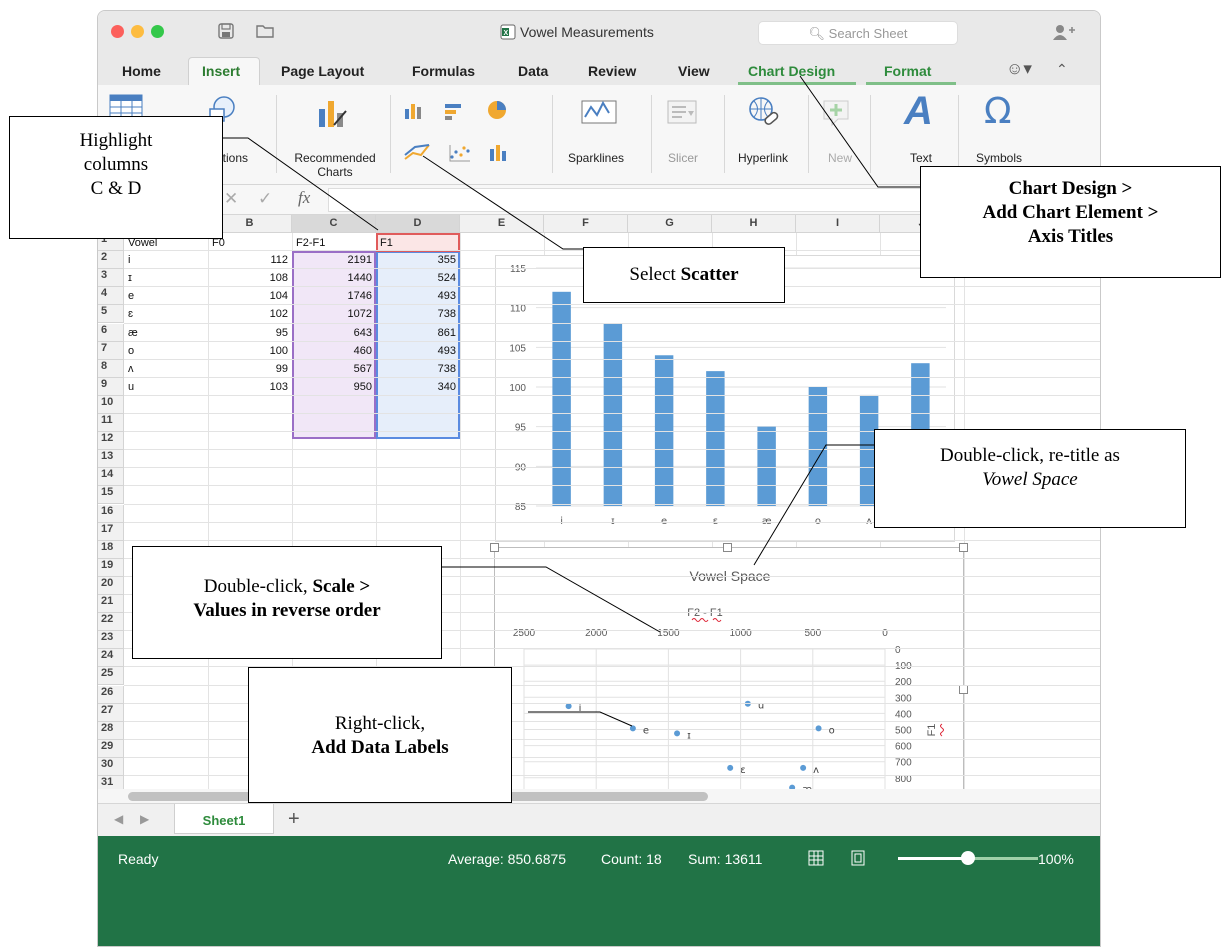 Image resolution: width=1232 pixels, height=947 pixels. Describe the element at coordinates (111, 459) in the screenshot. I see `row-header: 13` at that location.